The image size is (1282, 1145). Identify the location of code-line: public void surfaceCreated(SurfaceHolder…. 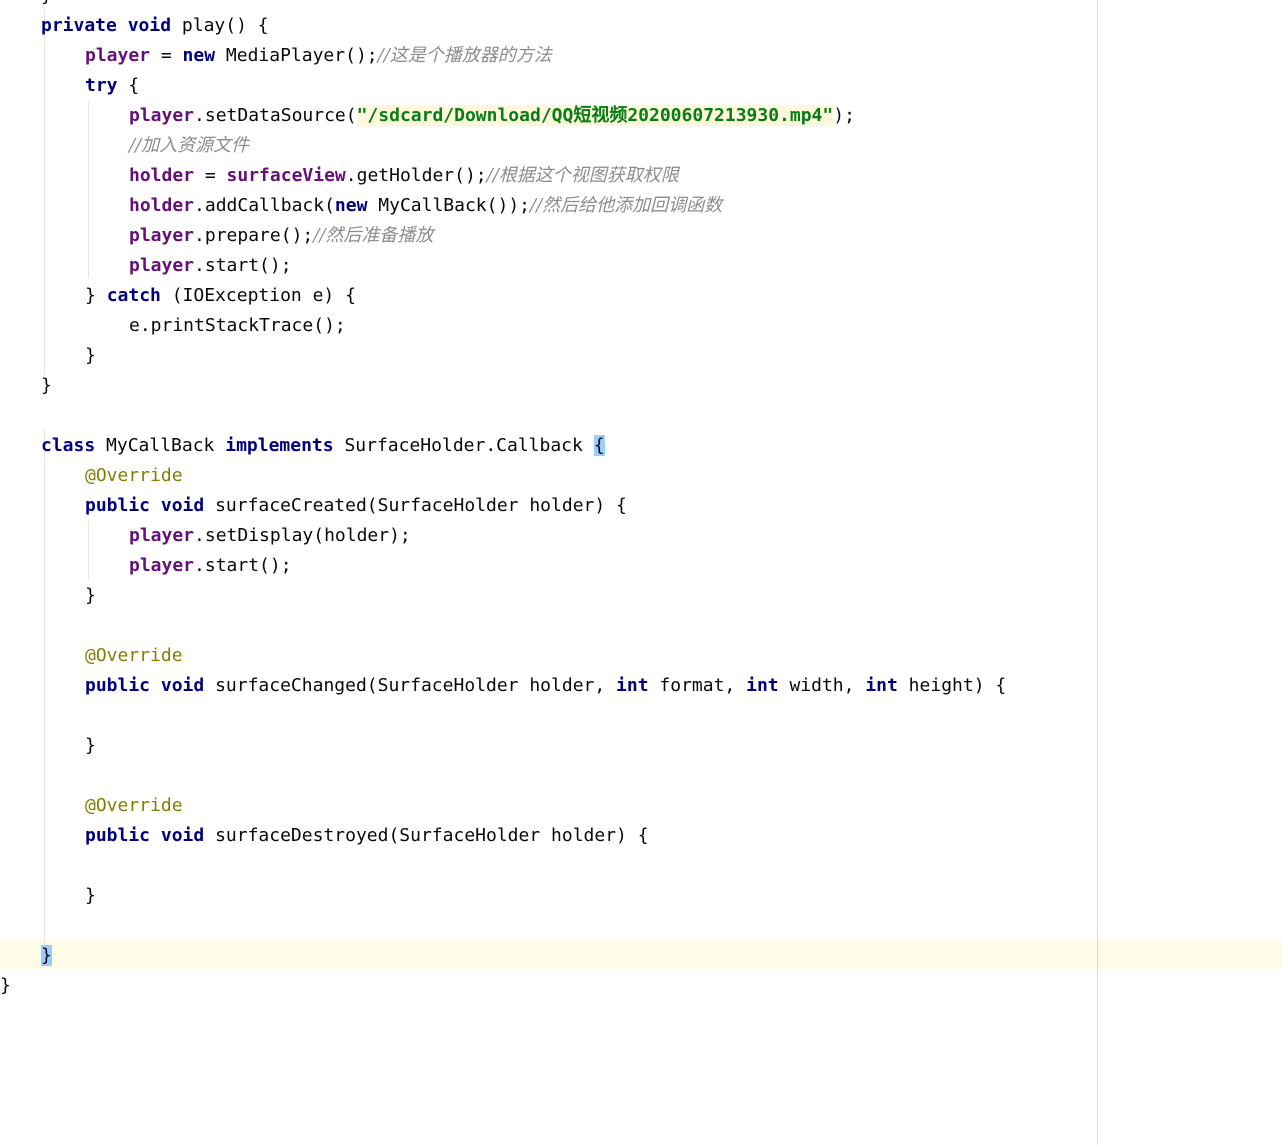
(356, 506).